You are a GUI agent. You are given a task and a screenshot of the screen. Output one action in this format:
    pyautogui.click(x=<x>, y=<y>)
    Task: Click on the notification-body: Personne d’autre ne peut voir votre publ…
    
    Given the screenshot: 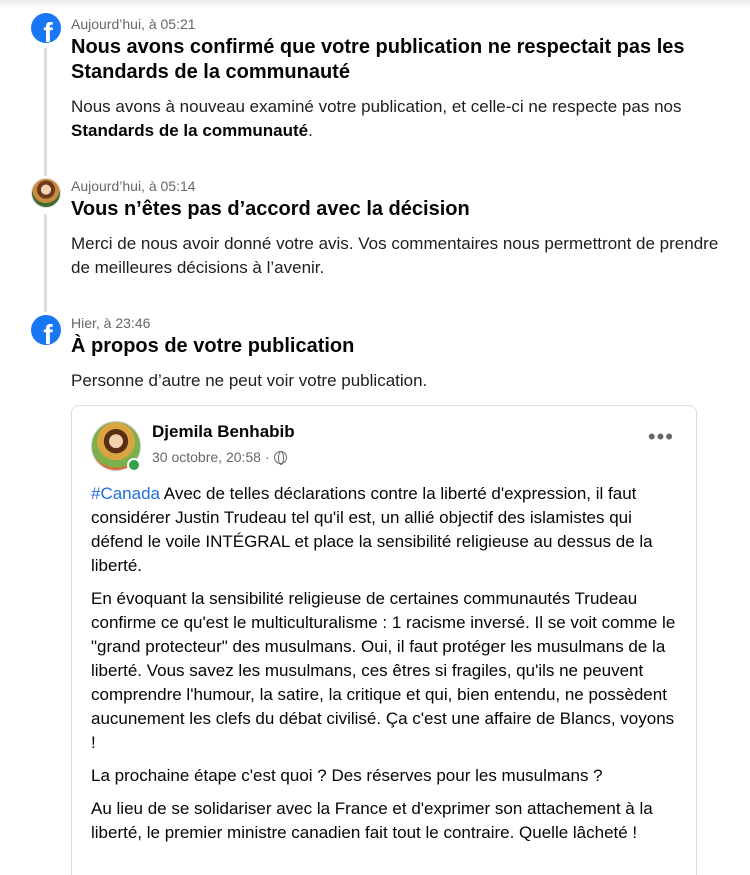 What is the action you would take?
    pyautogui.click(x=249, y=380)
    